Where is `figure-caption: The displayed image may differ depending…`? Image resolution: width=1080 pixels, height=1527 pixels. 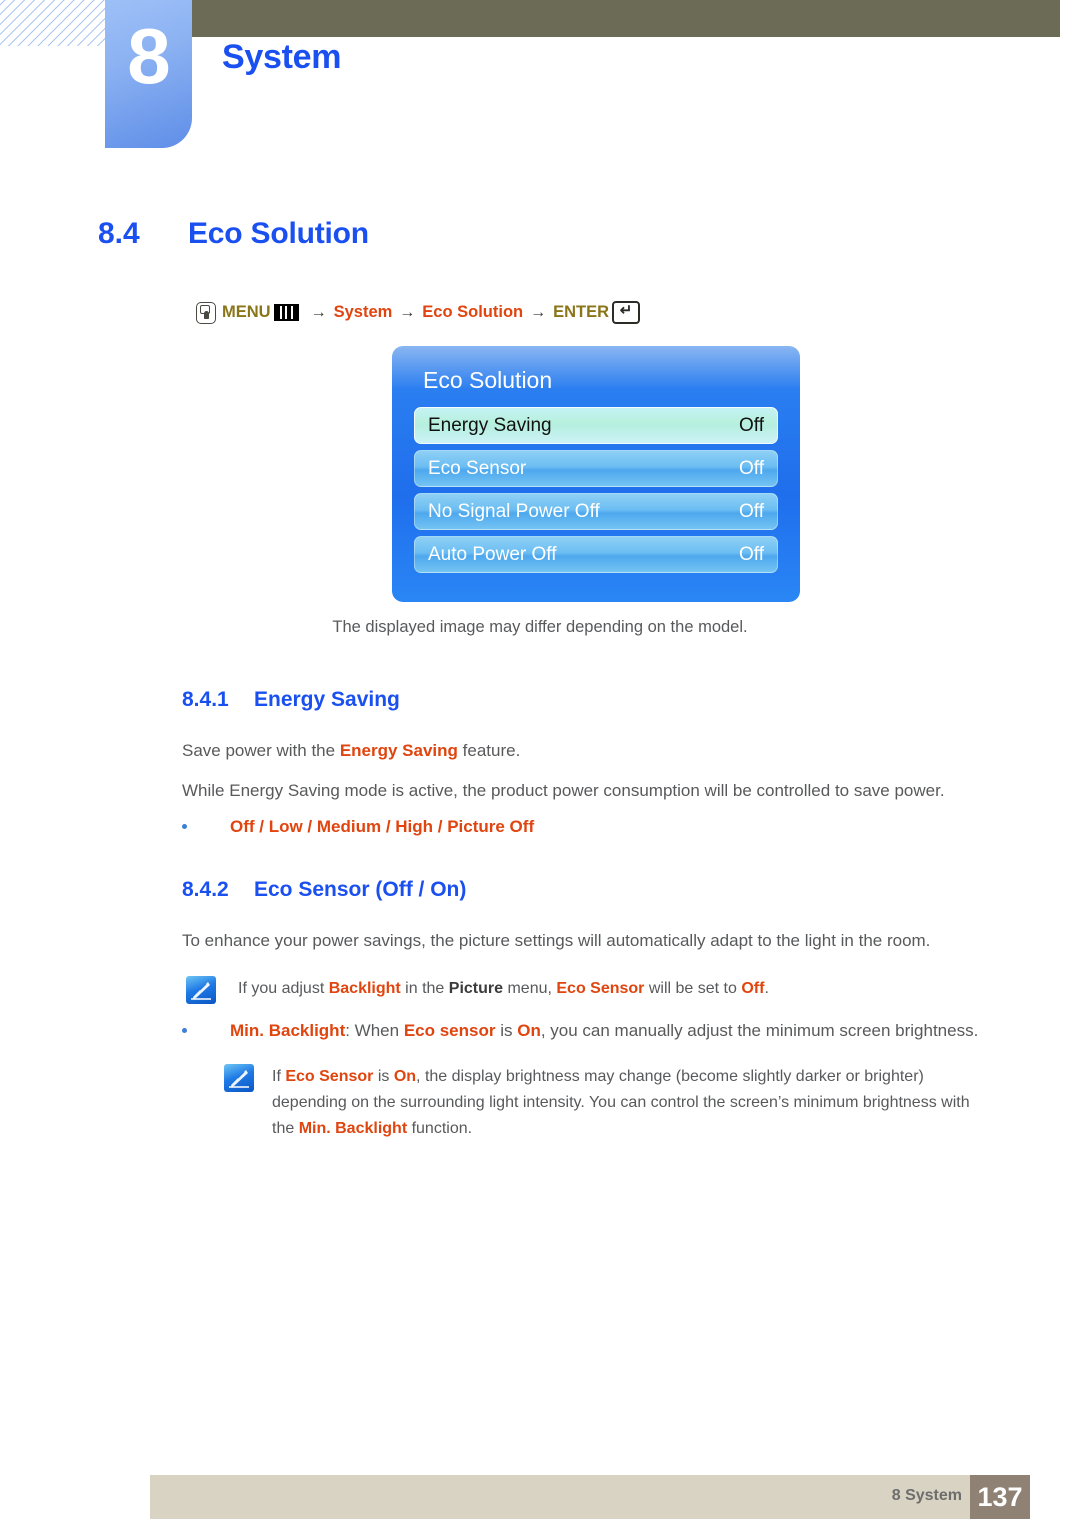
figure-caption: The displayed image may differ depending… is located at coordinates (540, 627).